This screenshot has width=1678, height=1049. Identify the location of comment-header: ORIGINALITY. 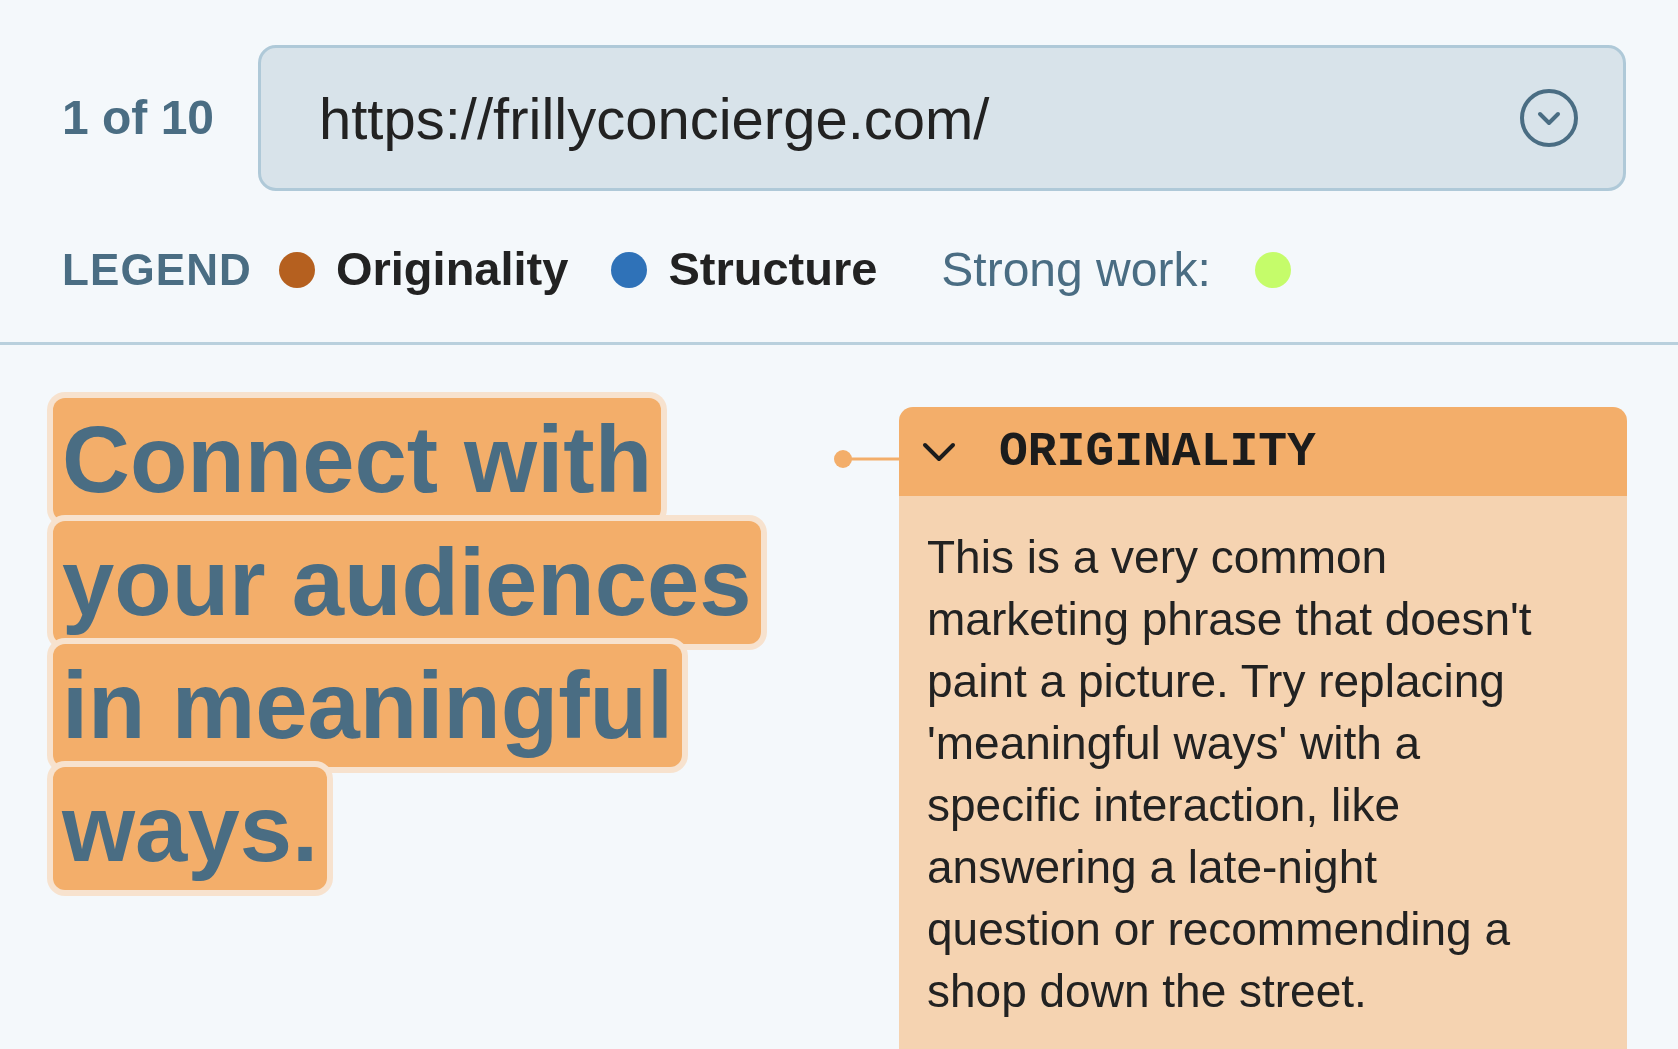
(1263, 451).